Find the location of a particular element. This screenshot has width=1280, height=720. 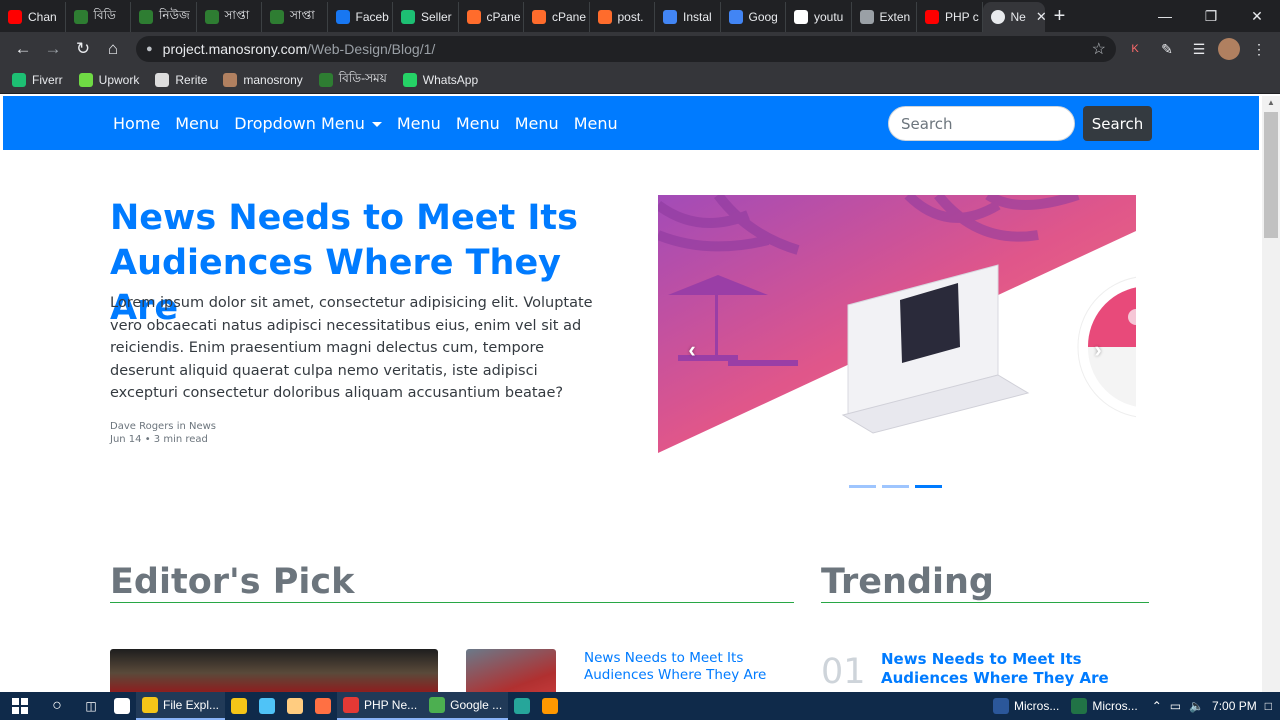

browser-tab: Instal is located at coordinates (688, 17).